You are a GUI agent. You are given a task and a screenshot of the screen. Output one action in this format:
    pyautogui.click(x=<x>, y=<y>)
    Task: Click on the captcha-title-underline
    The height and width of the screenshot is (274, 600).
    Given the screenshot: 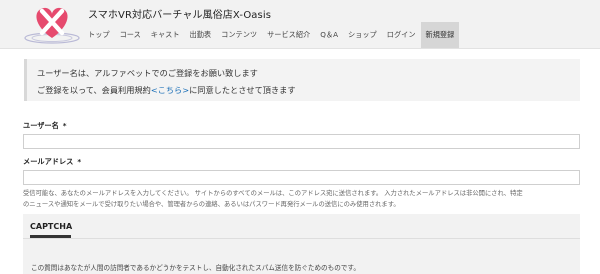 What is the action you would take?
    pyautogui.click(x=50, y=236)
    